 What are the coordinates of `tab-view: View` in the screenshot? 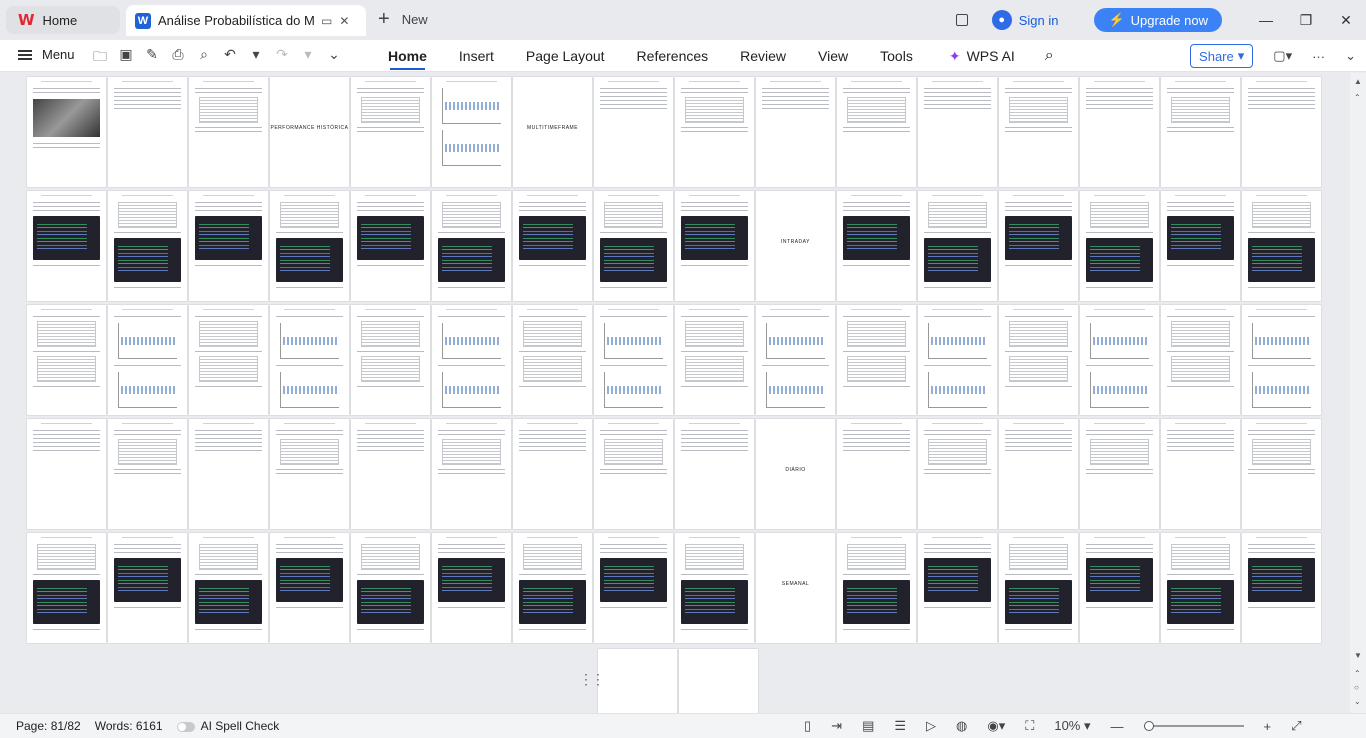 It's located at (833, 56).